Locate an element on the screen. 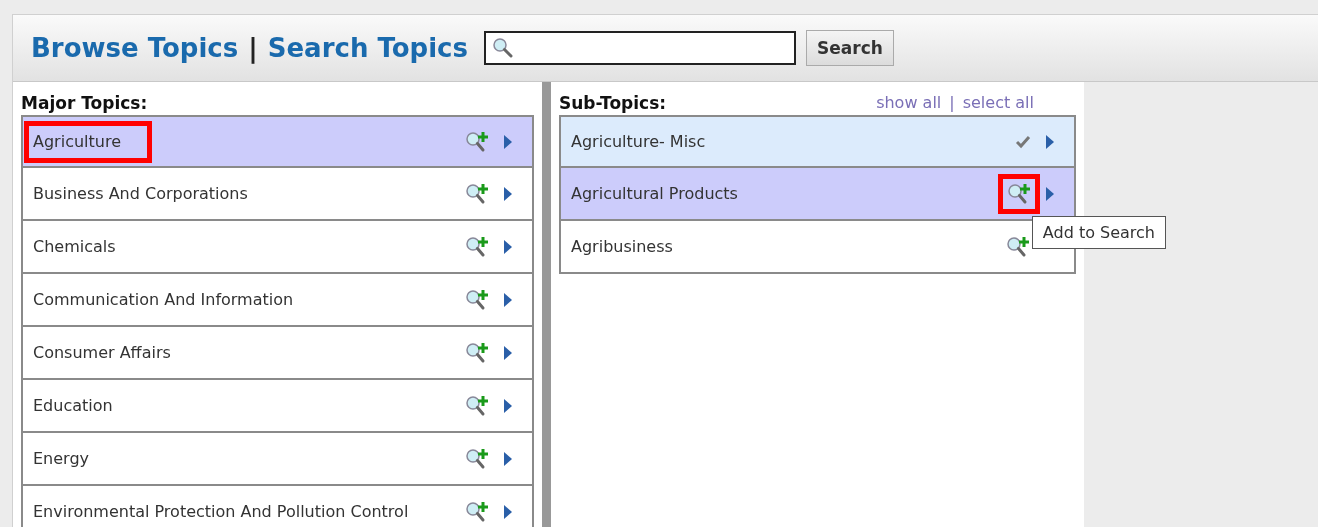 The image size is (1318, 527). search-topics-link: Search Topics is located at coordinates (367, 48).